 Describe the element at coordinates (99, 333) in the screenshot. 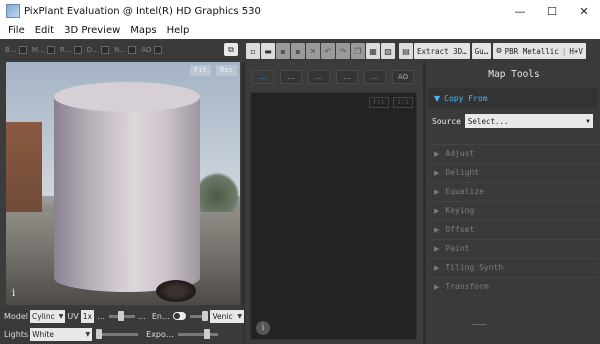

I see `lights-slider-knob` at that location.